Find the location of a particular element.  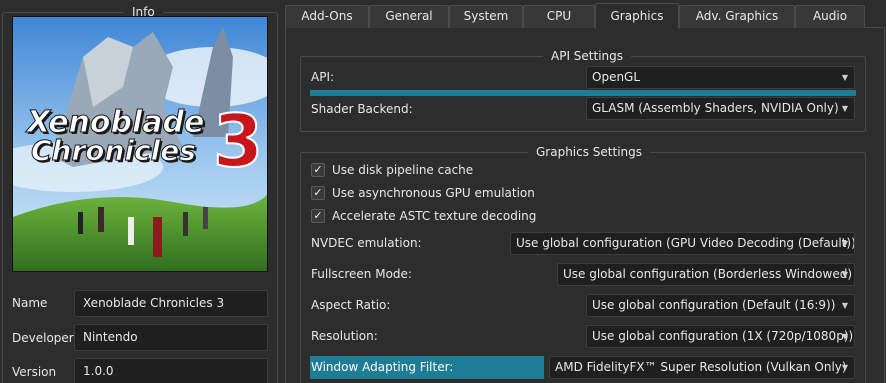

name-label: Name is located at coordinates (30, 303).